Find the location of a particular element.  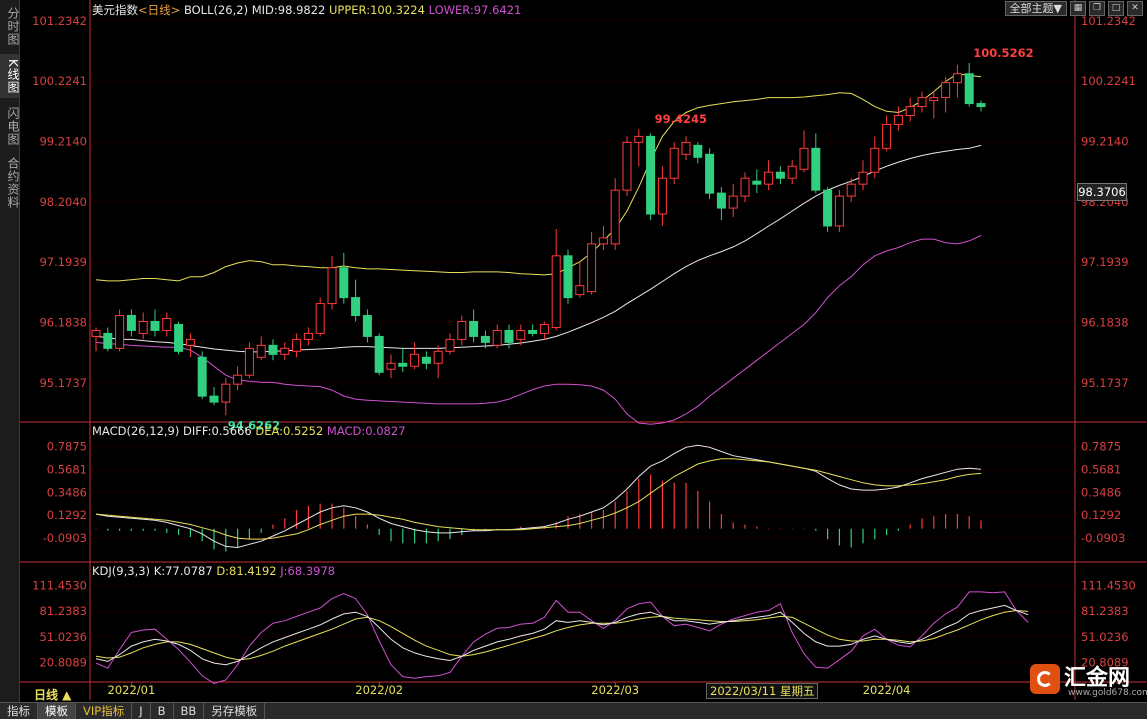

tab-save-template: 另存模板 is located at coordinates (235, 711).